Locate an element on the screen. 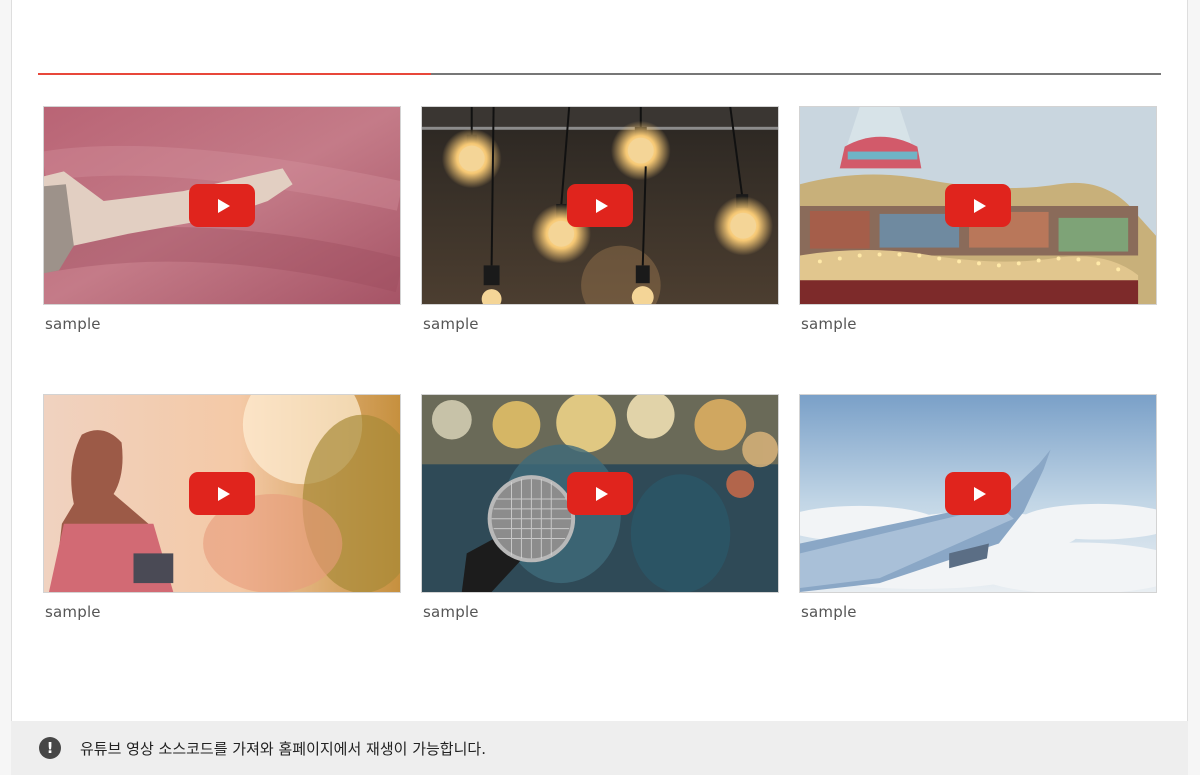  section-divider is located at coordinates (599, 74).